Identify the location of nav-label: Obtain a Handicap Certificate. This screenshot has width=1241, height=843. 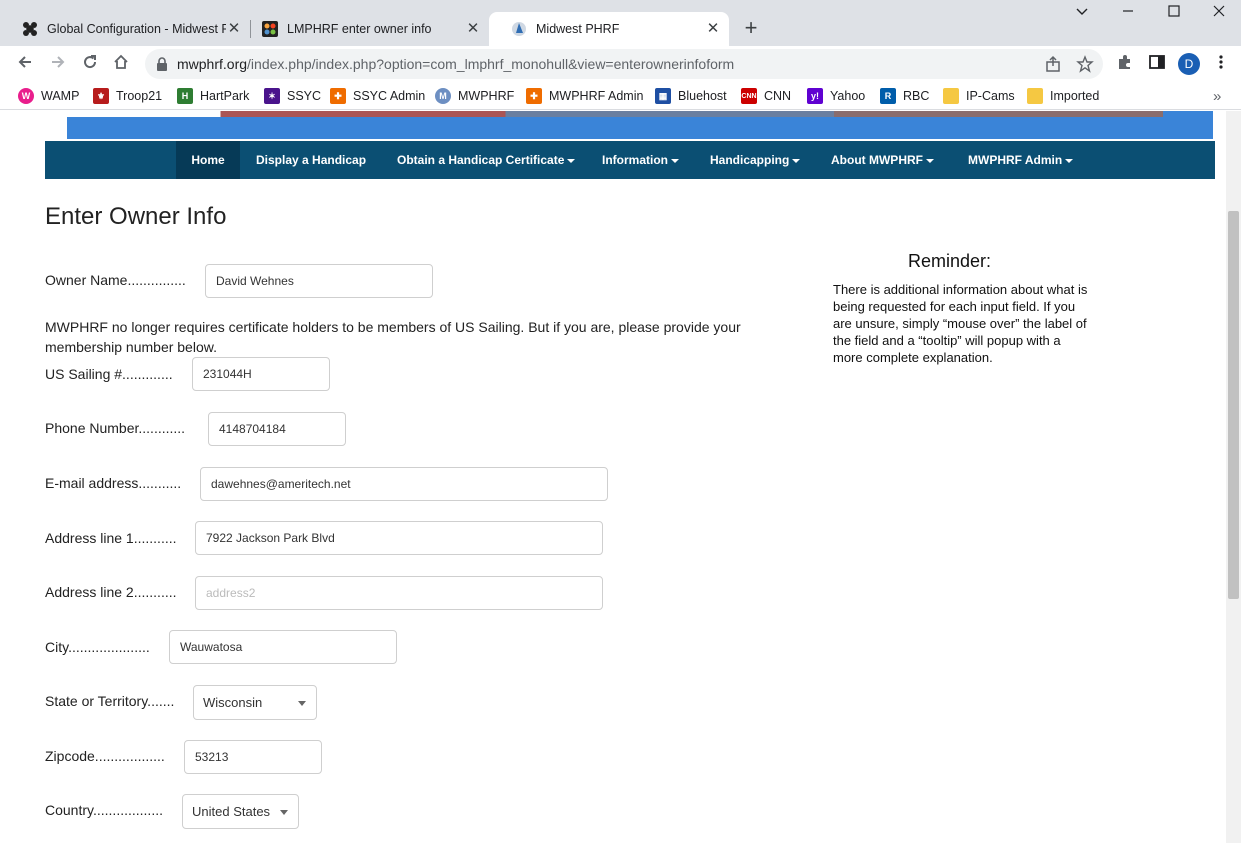
(481, 160).